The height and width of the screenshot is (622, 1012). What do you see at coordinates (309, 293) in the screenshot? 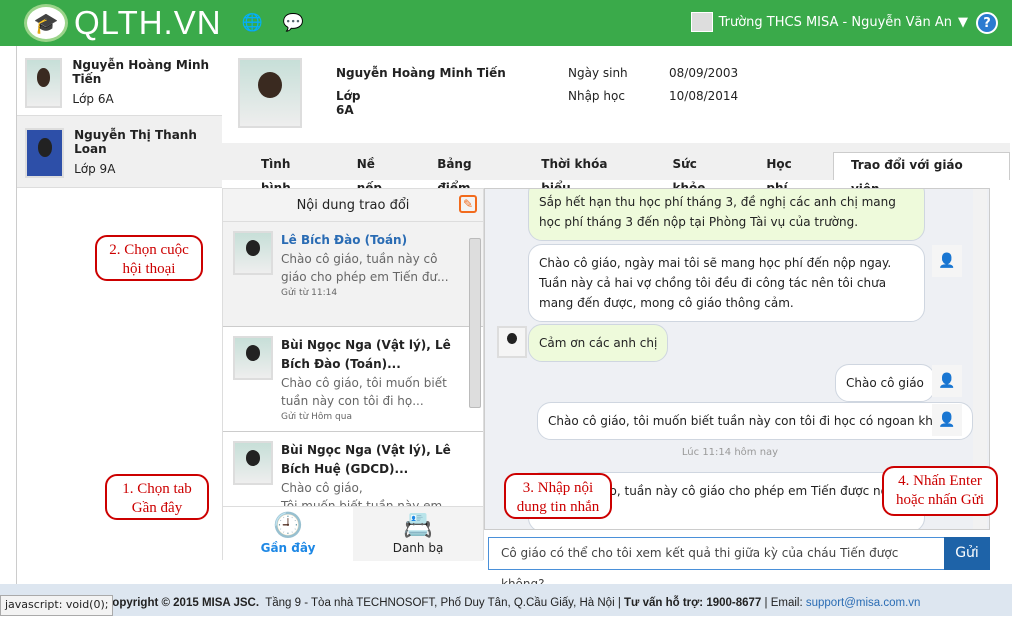
I see `conversation-time: Gửi từ 11:14` at bounding box center [309, 293].